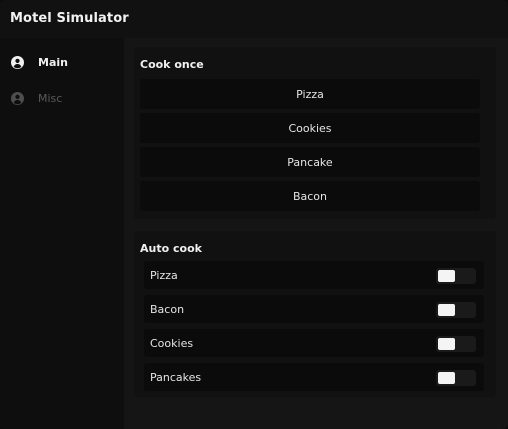  What do you see at coordinates (314, 275) in the screenshot?
I see `auto-cook-pizza-toggle: Pizza` at bounding box center [314, 275].